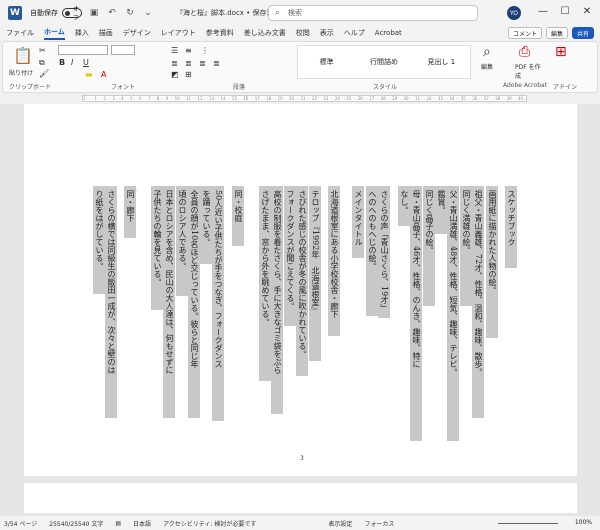 Image resolution: width=600 pixels, height=530 pixels. Describe the element at coordinates (524, 33) in the screenshot. I see `comment-button: コメント` at that location.